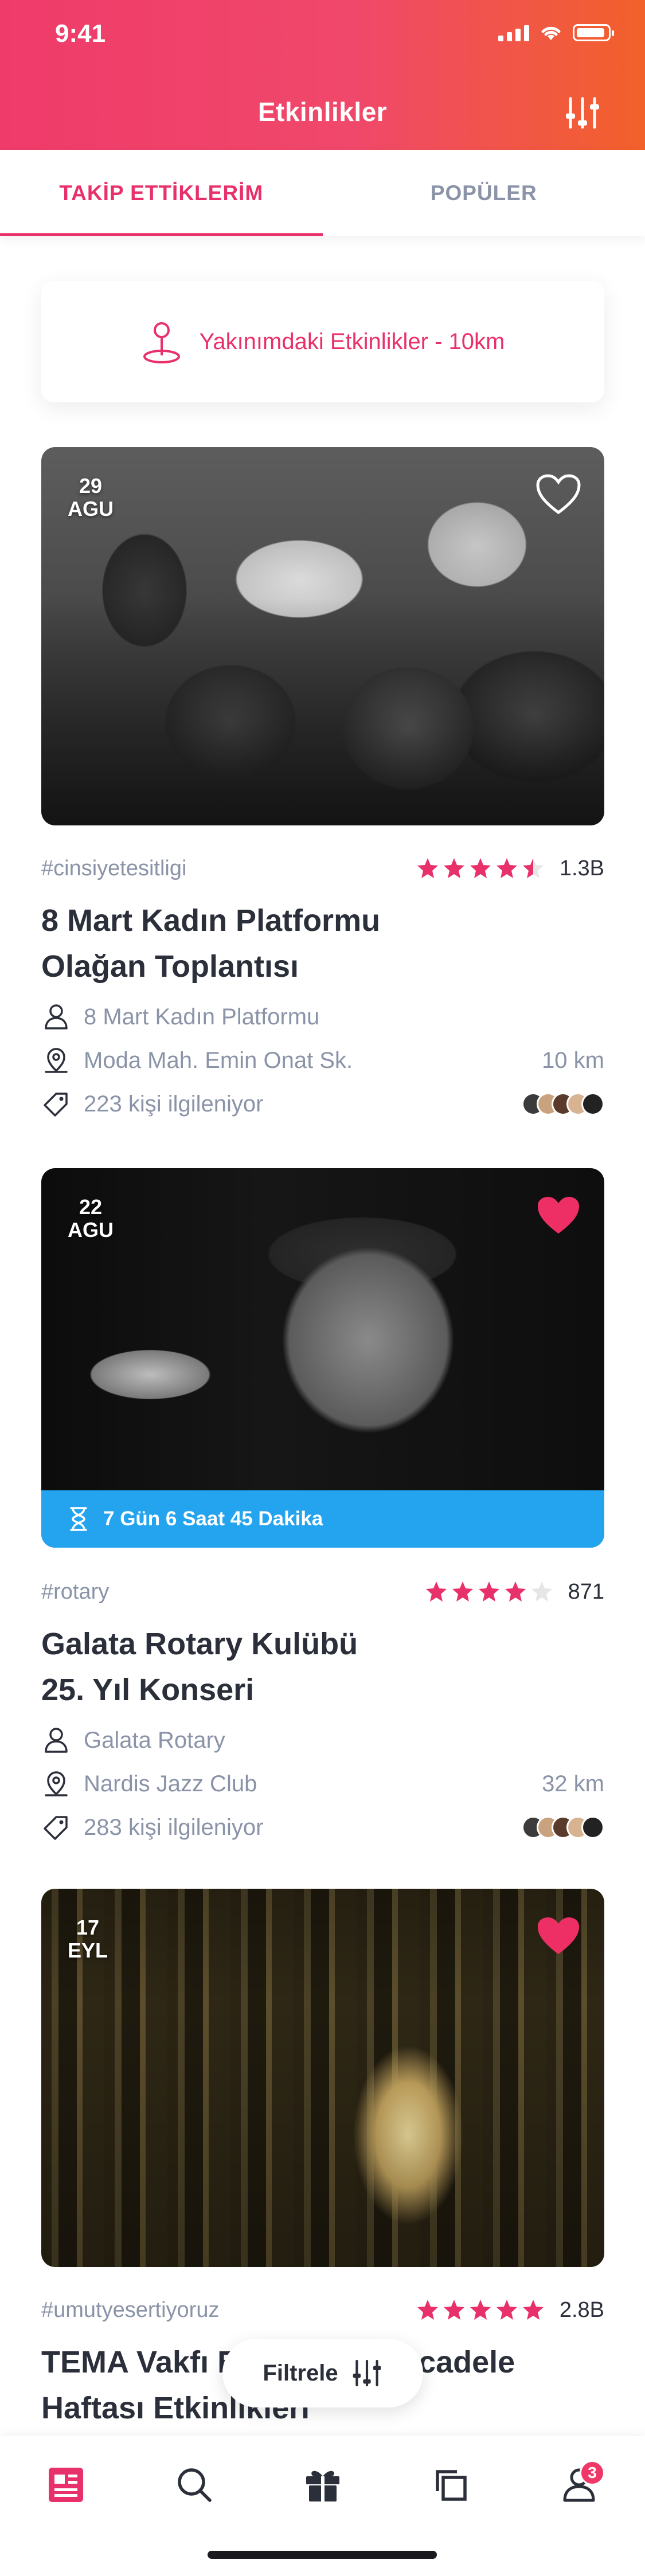 The height and width of the screenshot is (2576, 645). I want to click on rating-count: 871, so click(586, 1591).